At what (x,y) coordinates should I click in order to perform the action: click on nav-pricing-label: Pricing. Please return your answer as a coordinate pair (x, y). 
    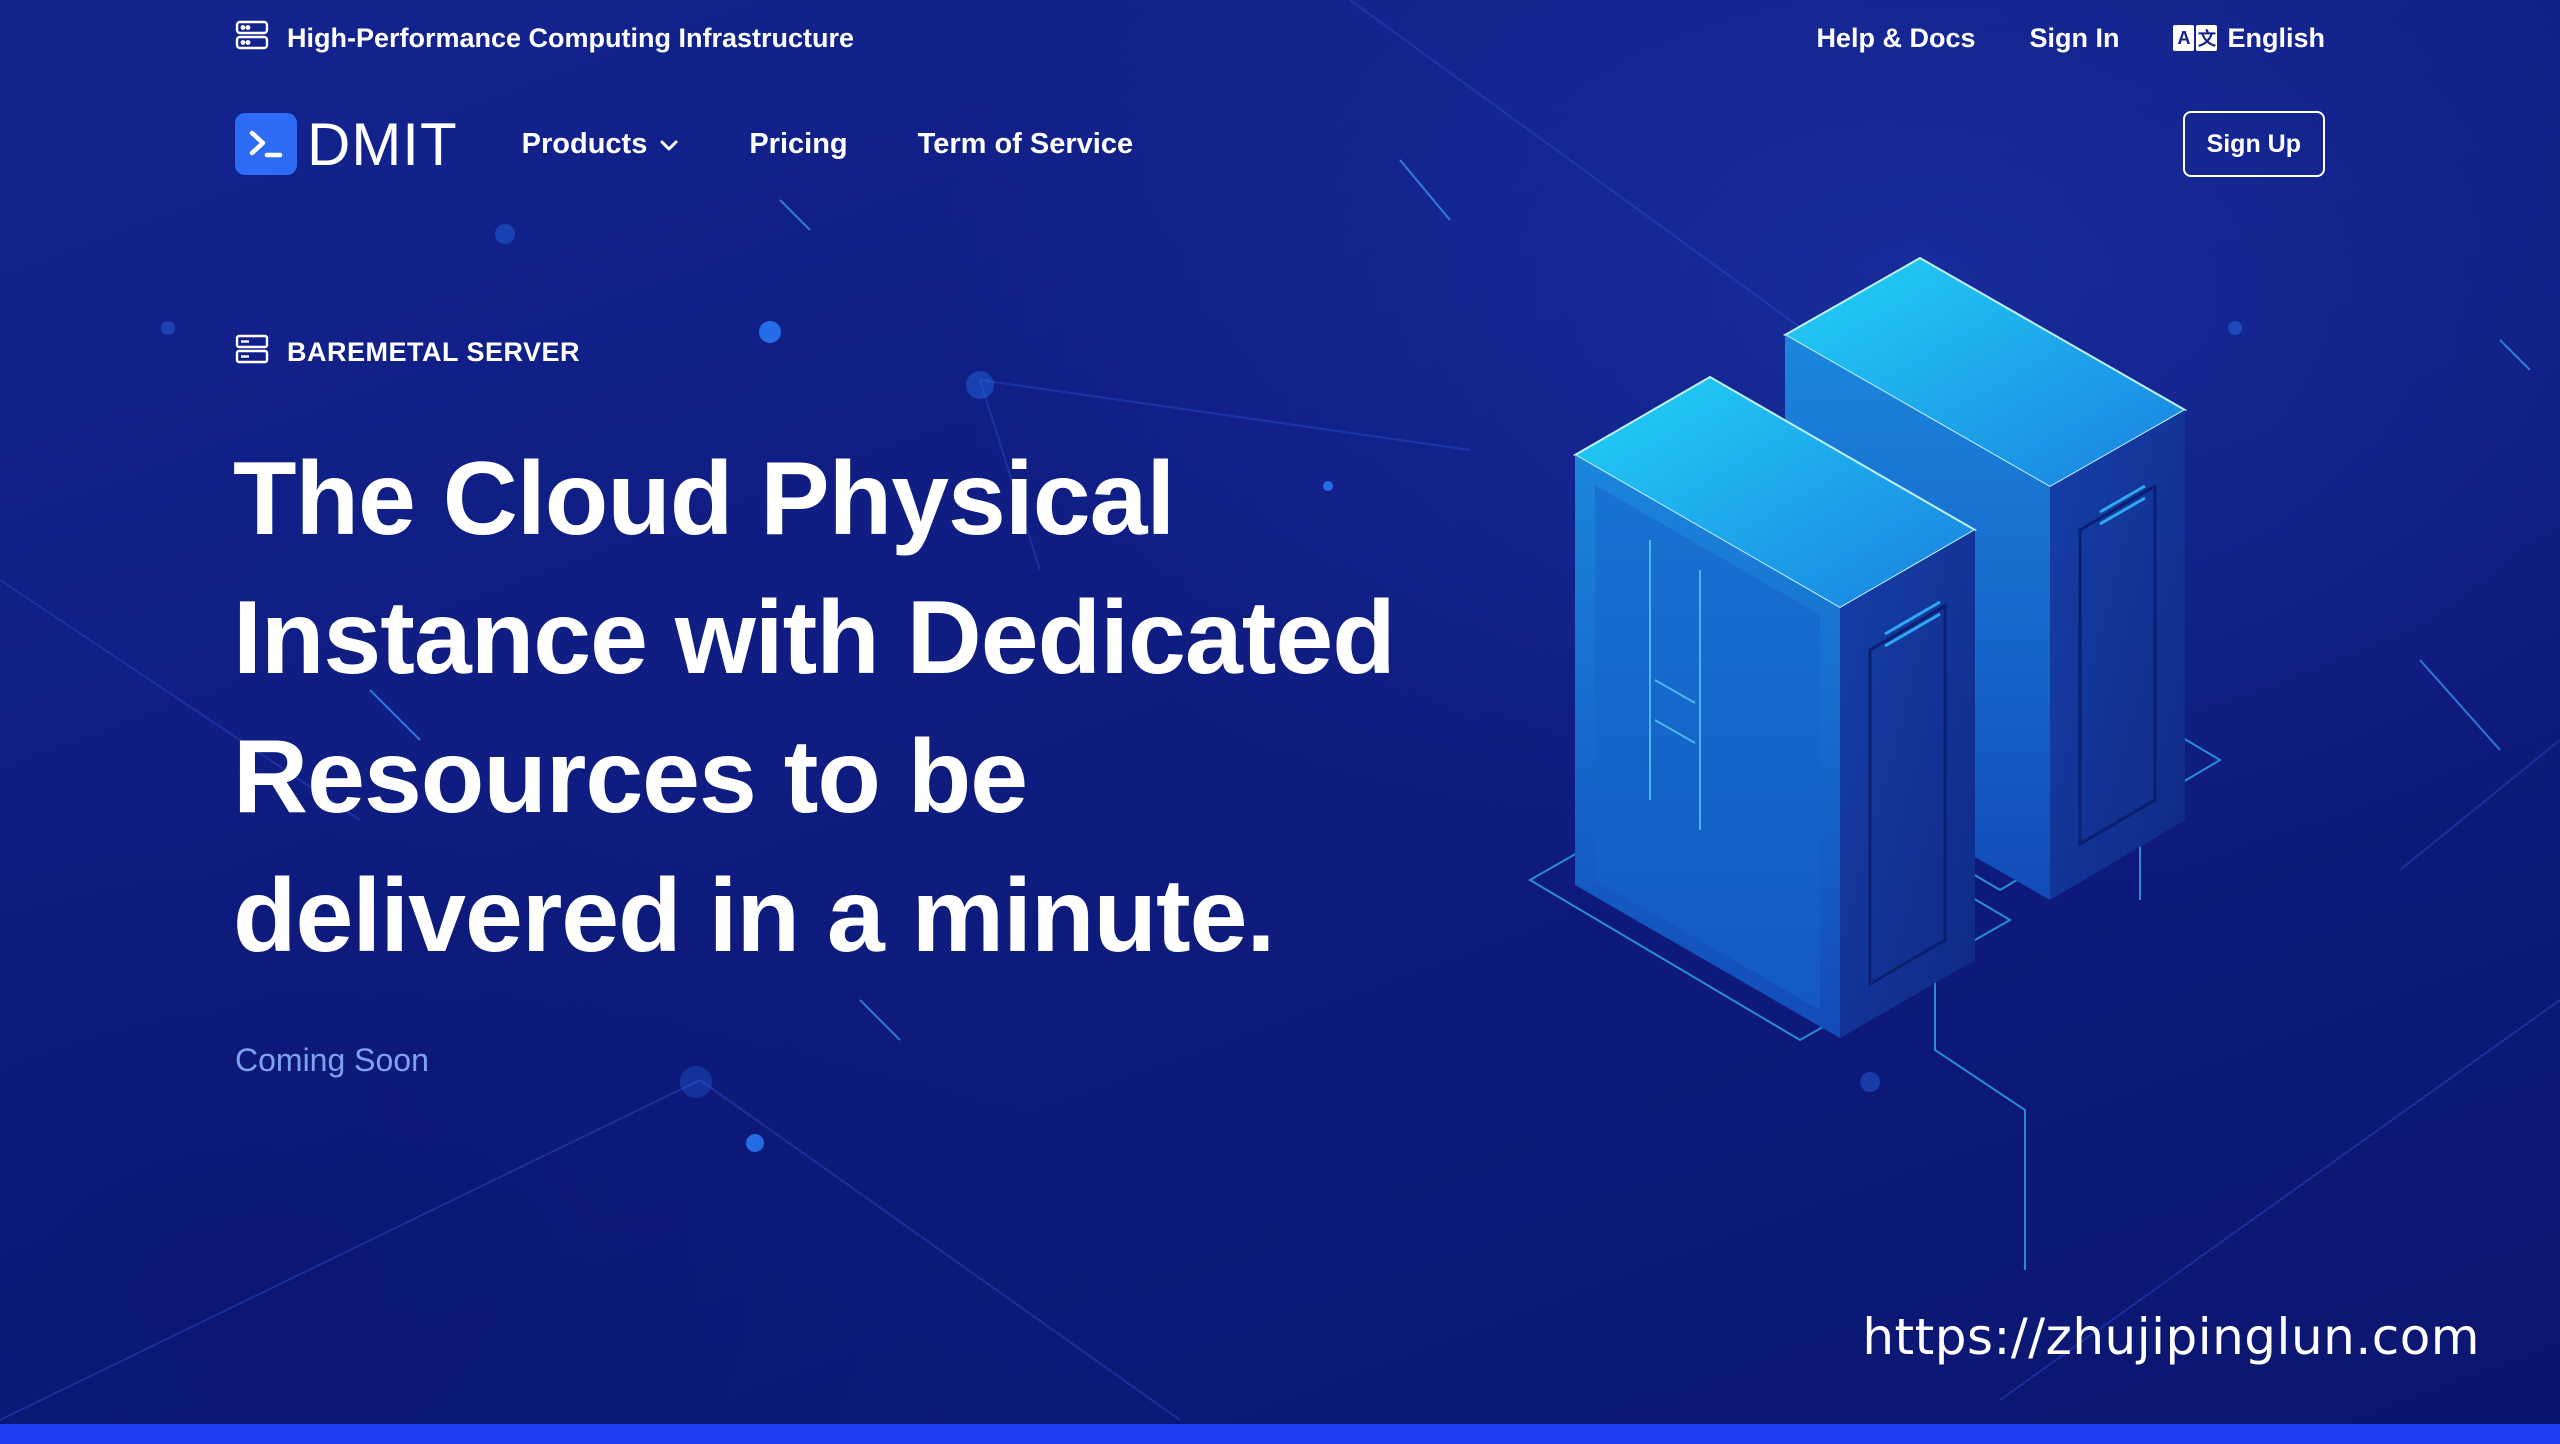
    Looking at the image, I should click on (798, 143).